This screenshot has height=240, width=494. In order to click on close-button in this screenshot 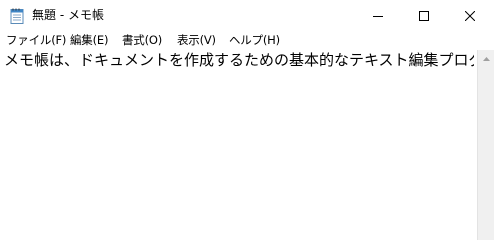, I will do `click(470, 15)`.